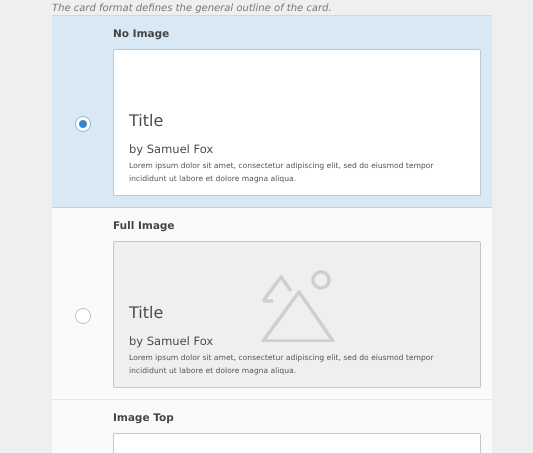  What do you see at coordinates (272, 426) in the screenshot?
I see `card-format-option: Image Top` at bounding box center [272, 426].